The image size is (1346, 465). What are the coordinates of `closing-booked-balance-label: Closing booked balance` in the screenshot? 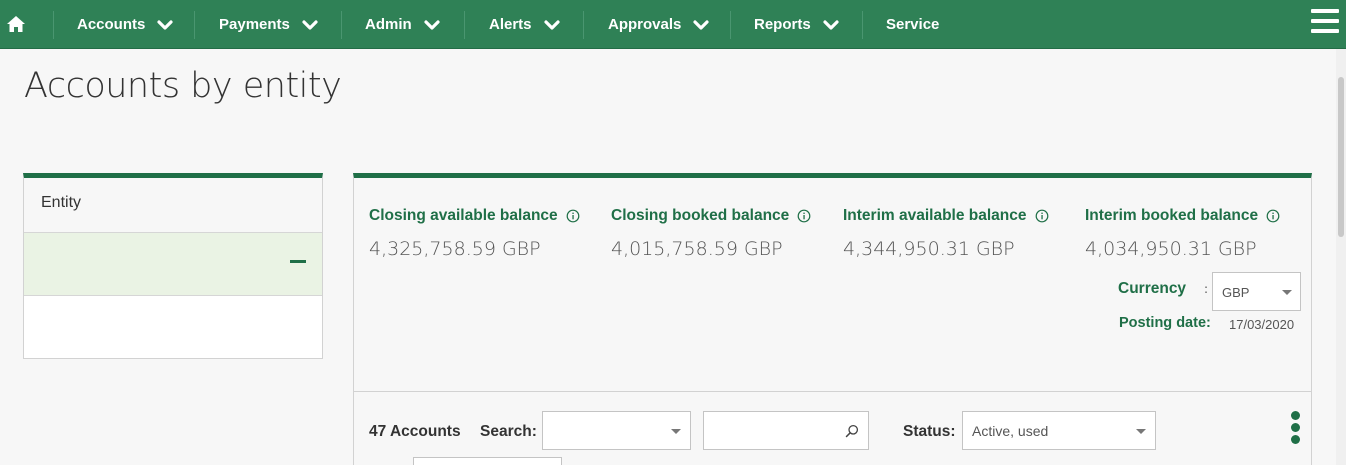 It's located at (711, 216).